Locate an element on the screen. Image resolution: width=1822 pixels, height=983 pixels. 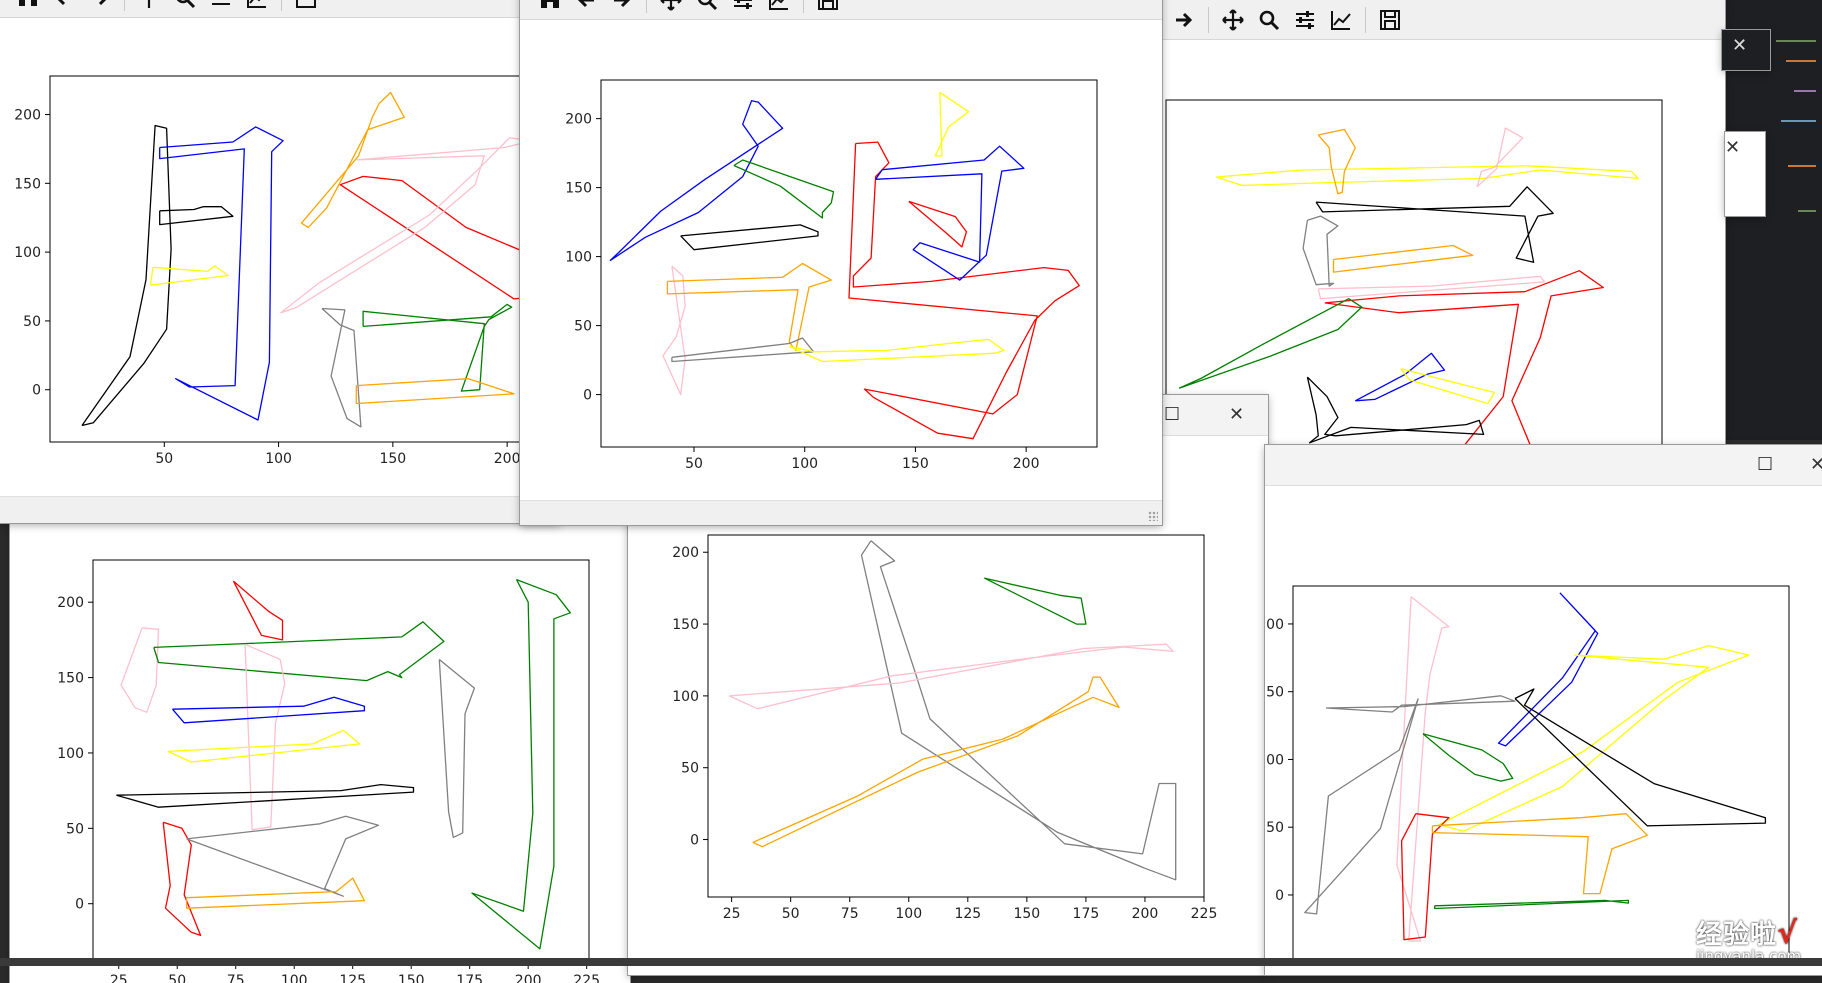
figure-2-plot: 50 100 150 200 0 50 100 150 200 is located at coordinates (831, 275).